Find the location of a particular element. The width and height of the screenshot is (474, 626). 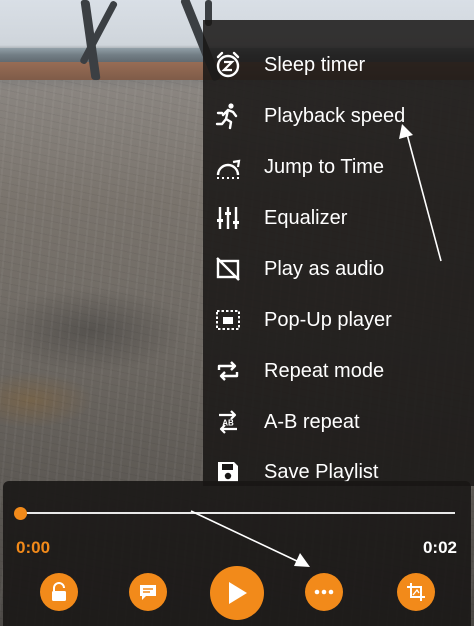

menu-item-playback-speed: Playback speed is located at coordinates (338, 116).